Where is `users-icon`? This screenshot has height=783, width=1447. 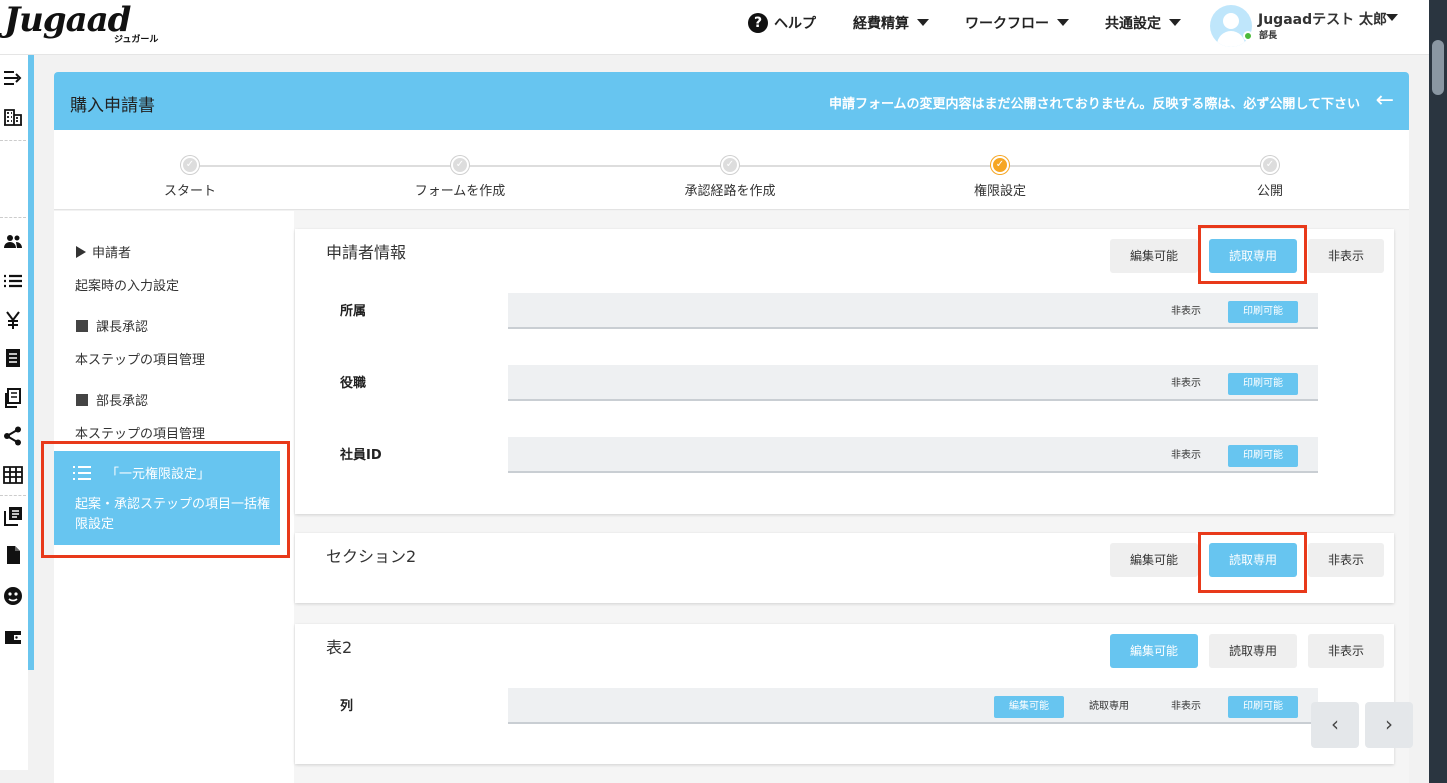
users-icon is located at coordinates (13, 242).